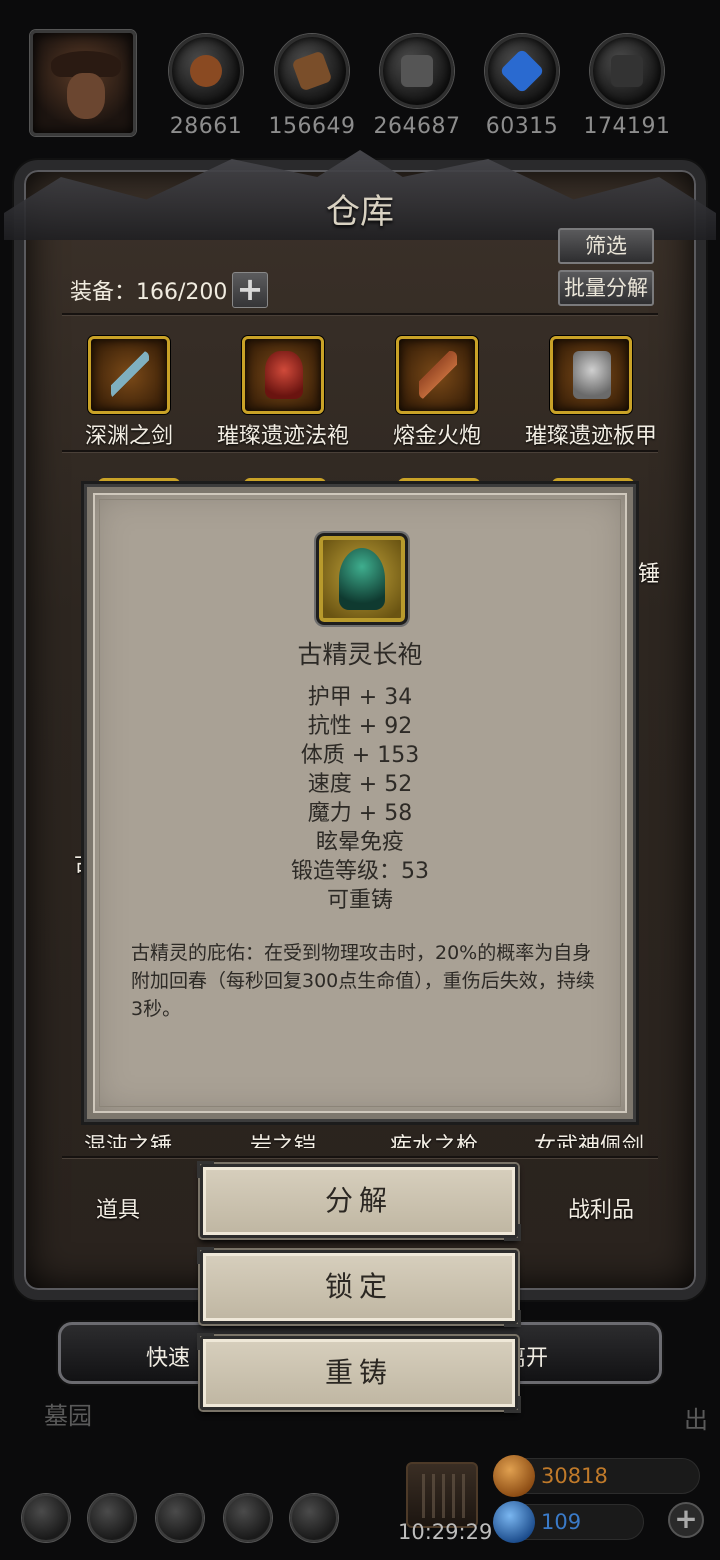  What do you see at coordinates (68, 1413) in the screenshot?
I see `graveyard-label: 墓园` at bounding box center [68, 1413].